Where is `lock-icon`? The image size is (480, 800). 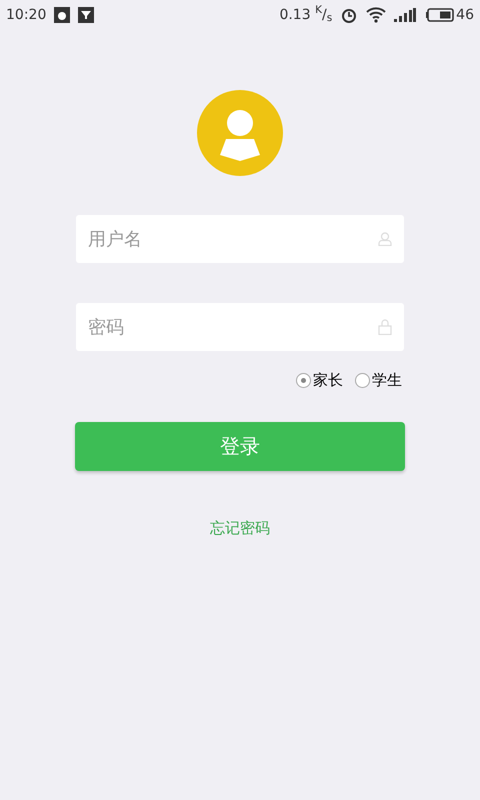
lock-icon is located at coordinates (385, 327).